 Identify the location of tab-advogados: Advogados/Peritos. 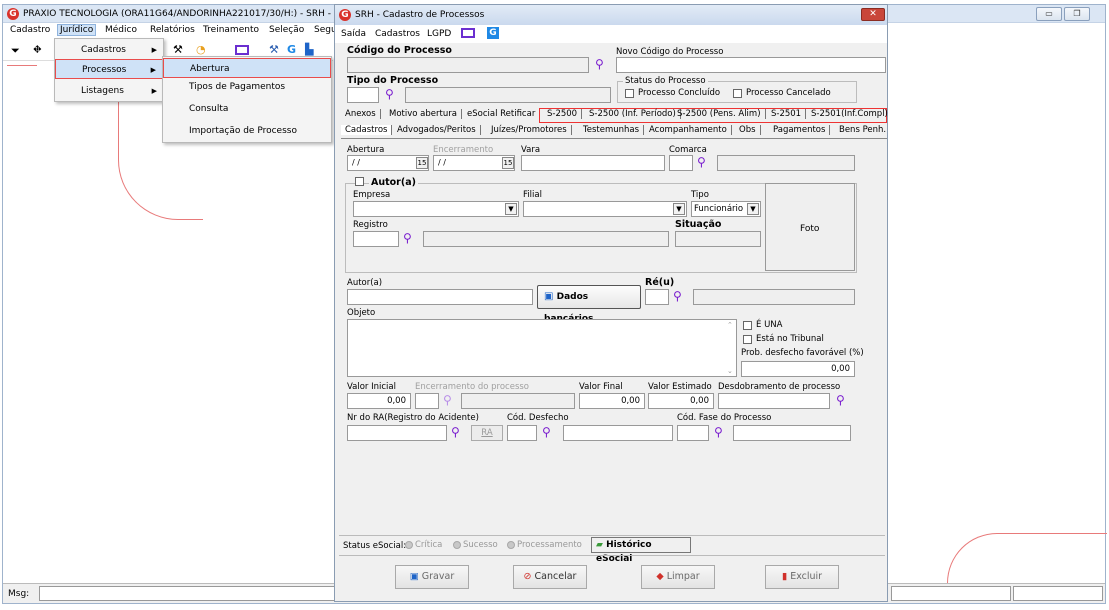
(437, 130).